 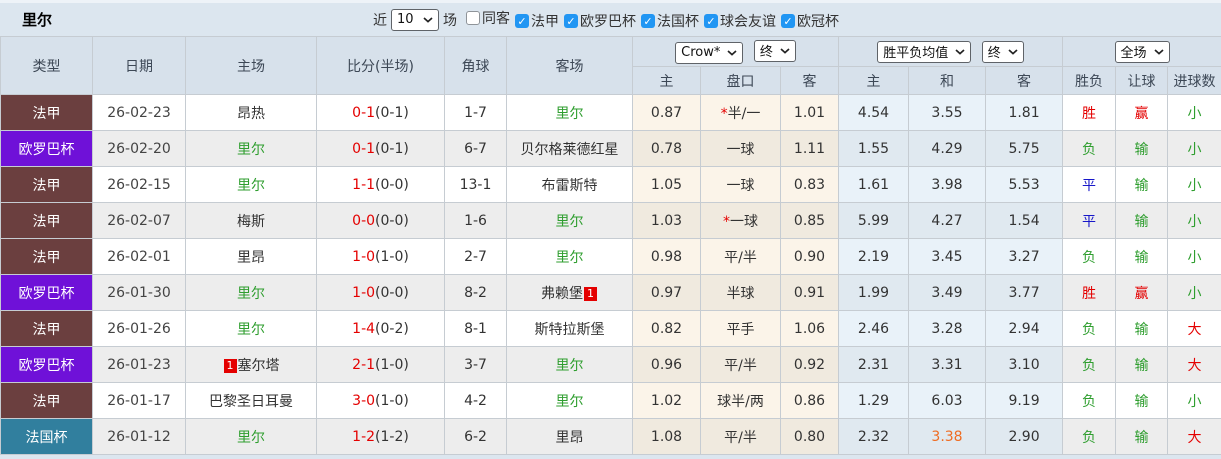 I want to click on cell-home-team: 昂热, so click(x=251, y=112).